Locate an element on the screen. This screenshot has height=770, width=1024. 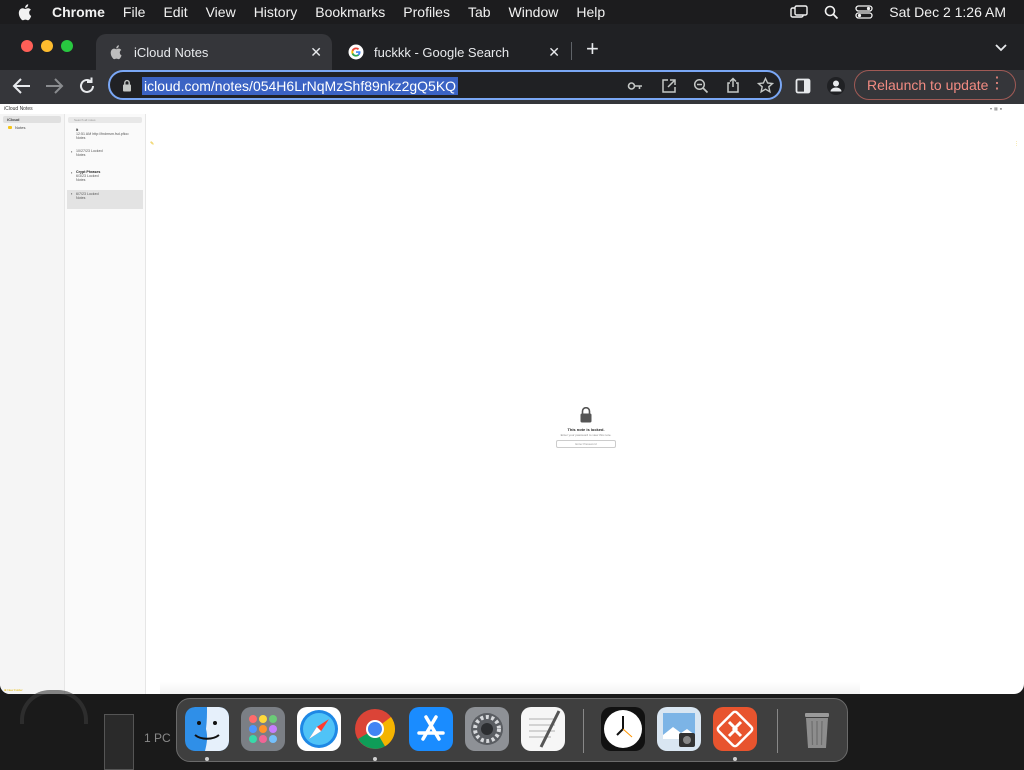
relaunch-label: Relaunch to update is located at coordinates (928, 85).